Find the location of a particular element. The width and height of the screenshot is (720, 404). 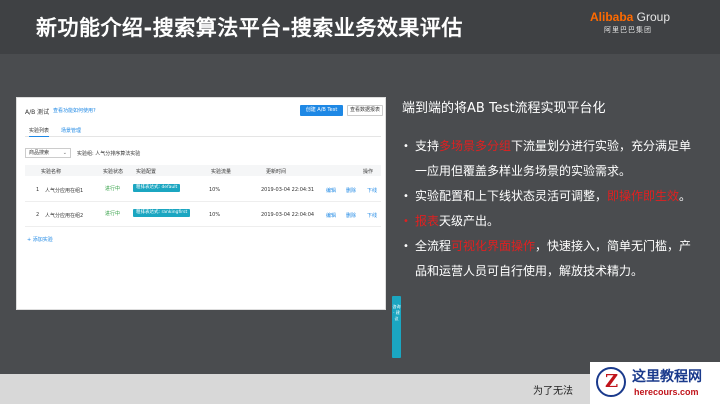

panel-title: A/B 测试 is located at coordinates (37, 112).